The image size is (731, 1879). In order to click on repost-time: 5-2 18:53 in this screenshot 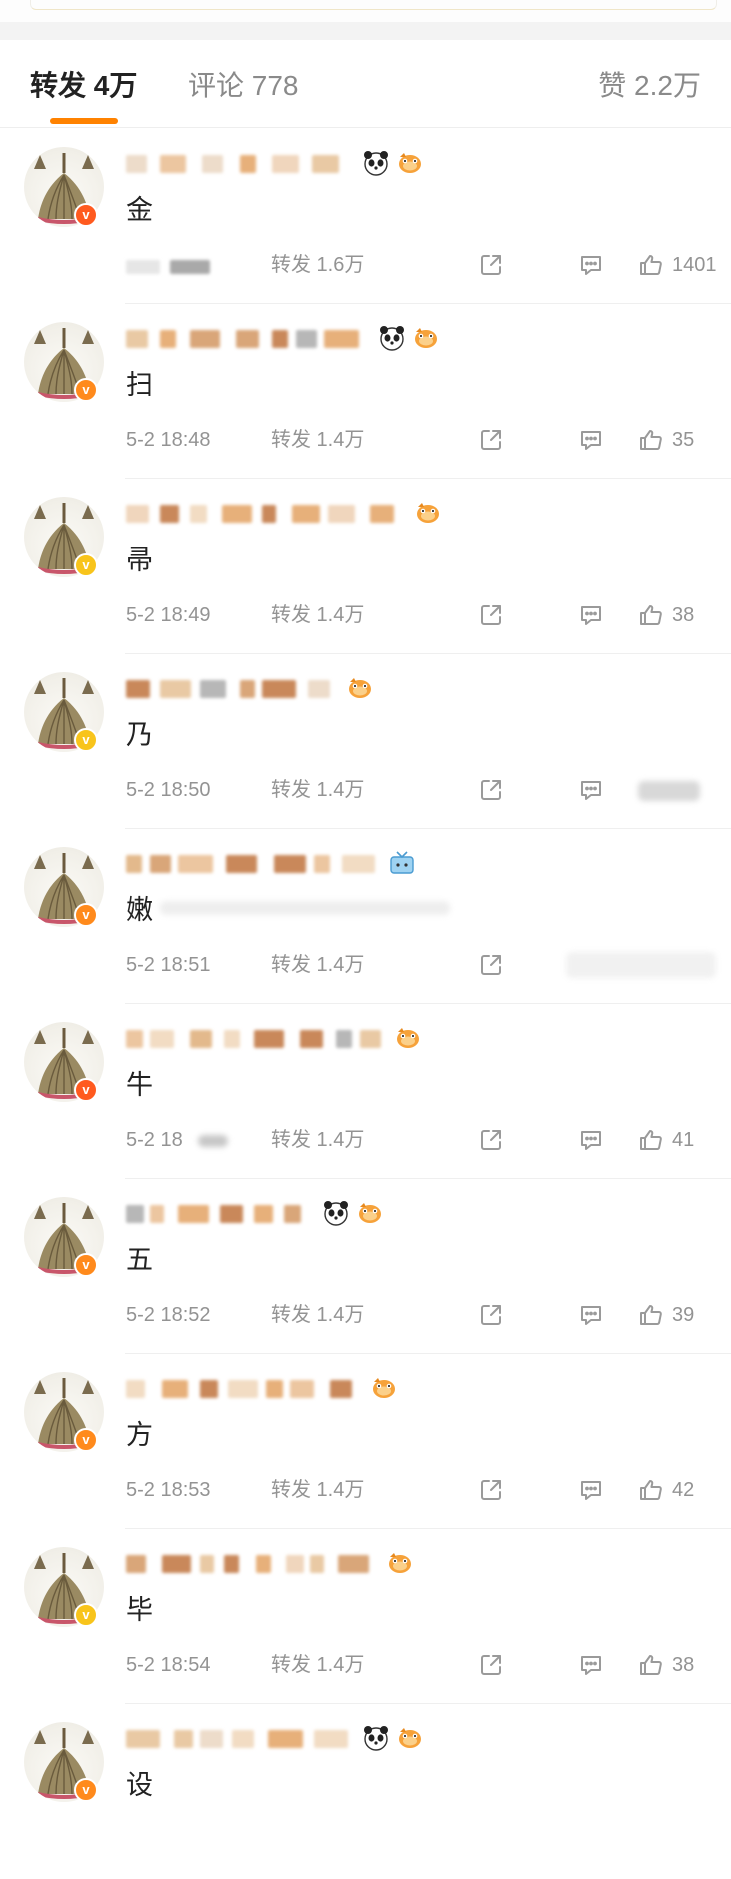, I will do `click(168, 1490)`.